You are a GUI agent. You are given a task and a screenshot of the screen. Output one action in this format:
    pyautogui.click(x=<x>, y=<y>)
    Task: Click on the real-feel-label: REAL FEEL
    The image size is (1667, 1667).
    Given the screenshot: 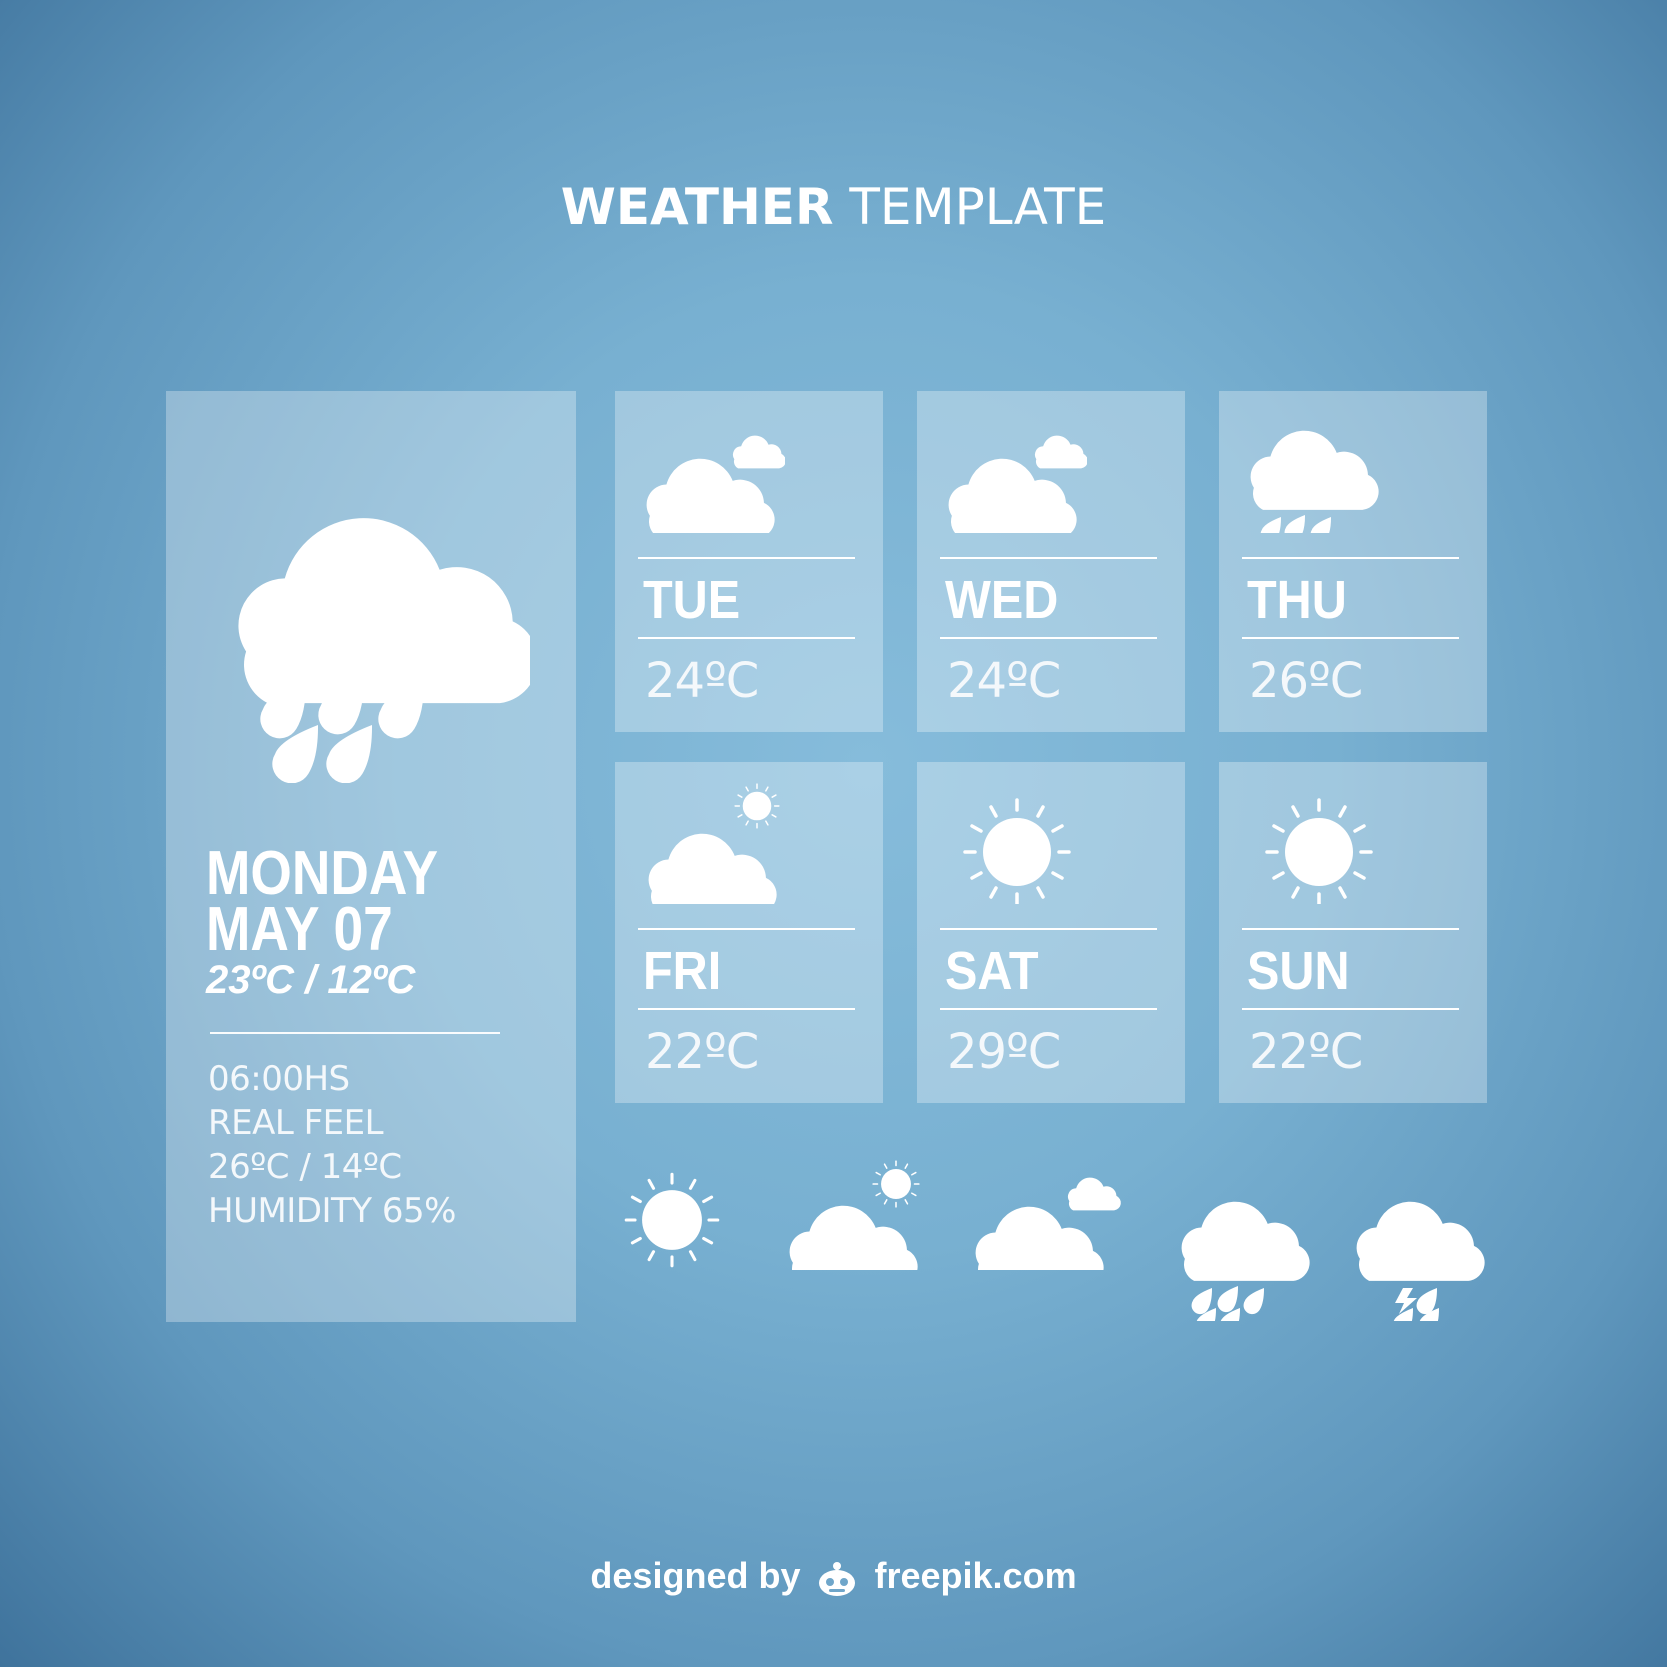 What is the action you would take?
    pyautogui.click(x=296, y=1123)
    